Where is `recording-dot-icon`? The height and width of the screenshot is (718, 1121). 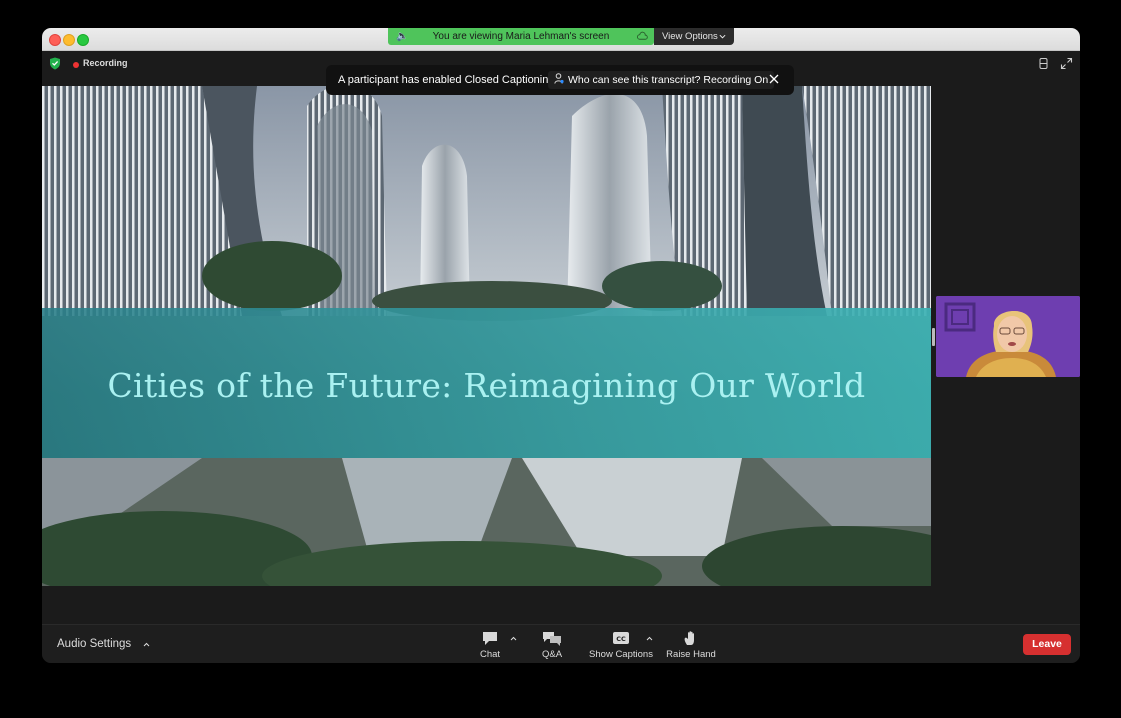 recording-dot-icon is located at coordinates (76, 65).